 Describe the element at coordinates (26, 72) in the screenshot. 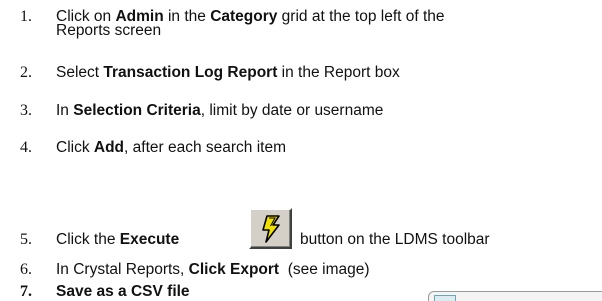

I see `step-number: 2.` at that location.